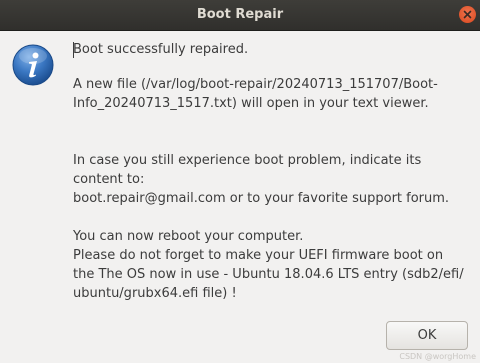 The width and height of the screenshot is (480, 363). What do you see at coordinates (437, 356) in the screenshot?
I see `watermark: CSDN @worgHome` at bounding box center [437, 356].